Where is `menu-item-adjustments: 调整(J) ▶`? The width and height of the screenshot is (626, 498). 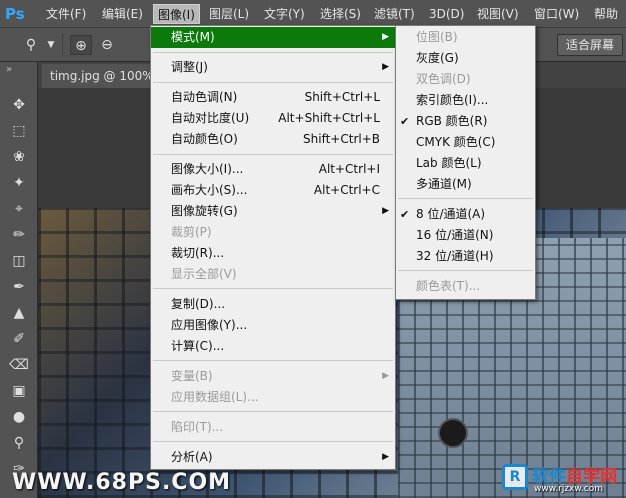
menu-item-adjustments: 调整(J) ▶ is located at coordinates (273, 67).